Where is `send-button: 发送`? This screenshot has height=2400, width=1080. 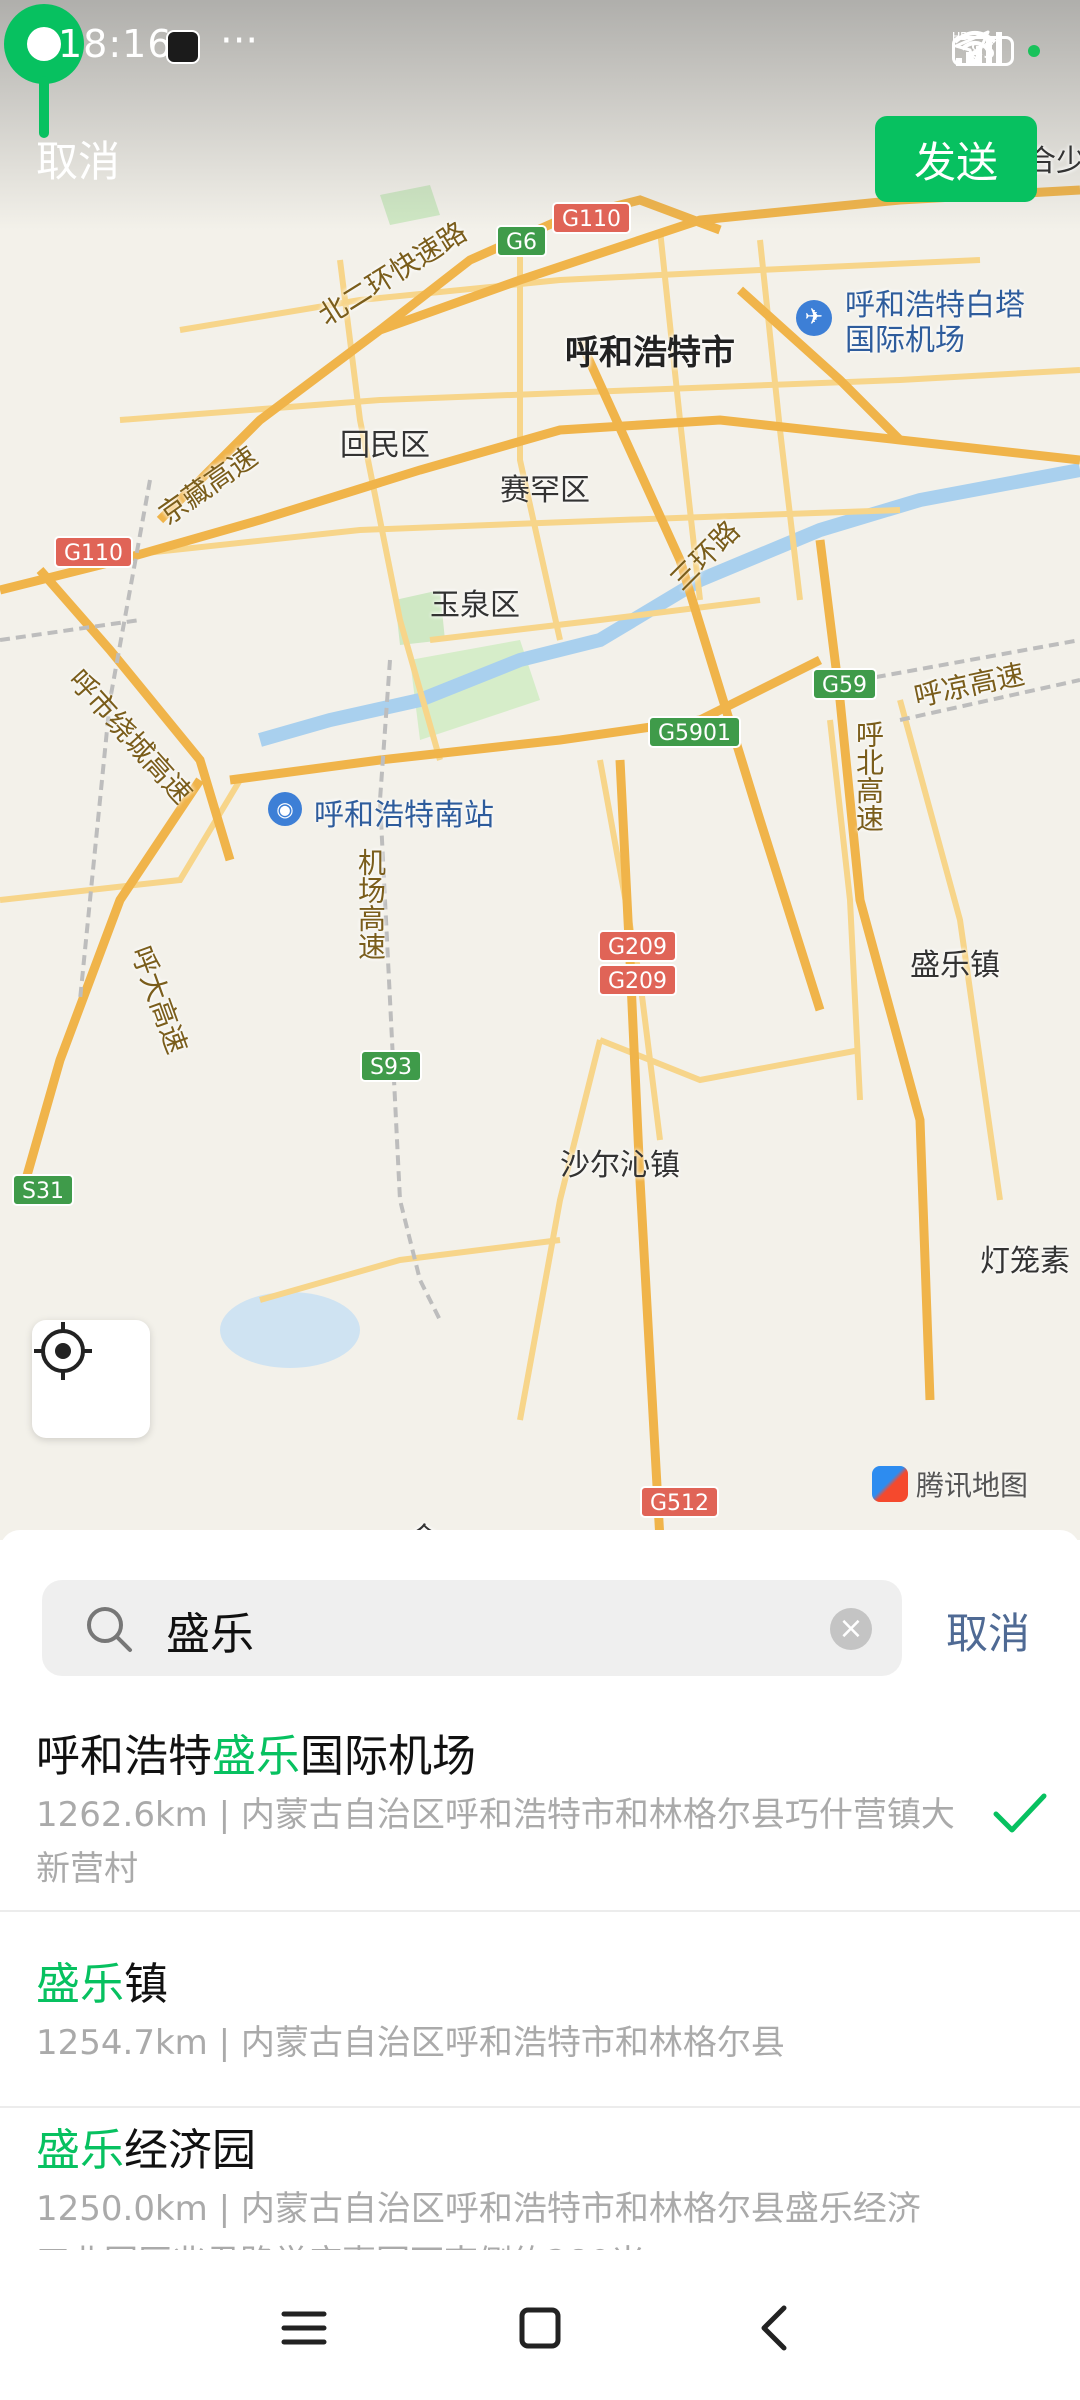 send-button: 发送 is located at coordinates (956, 159).